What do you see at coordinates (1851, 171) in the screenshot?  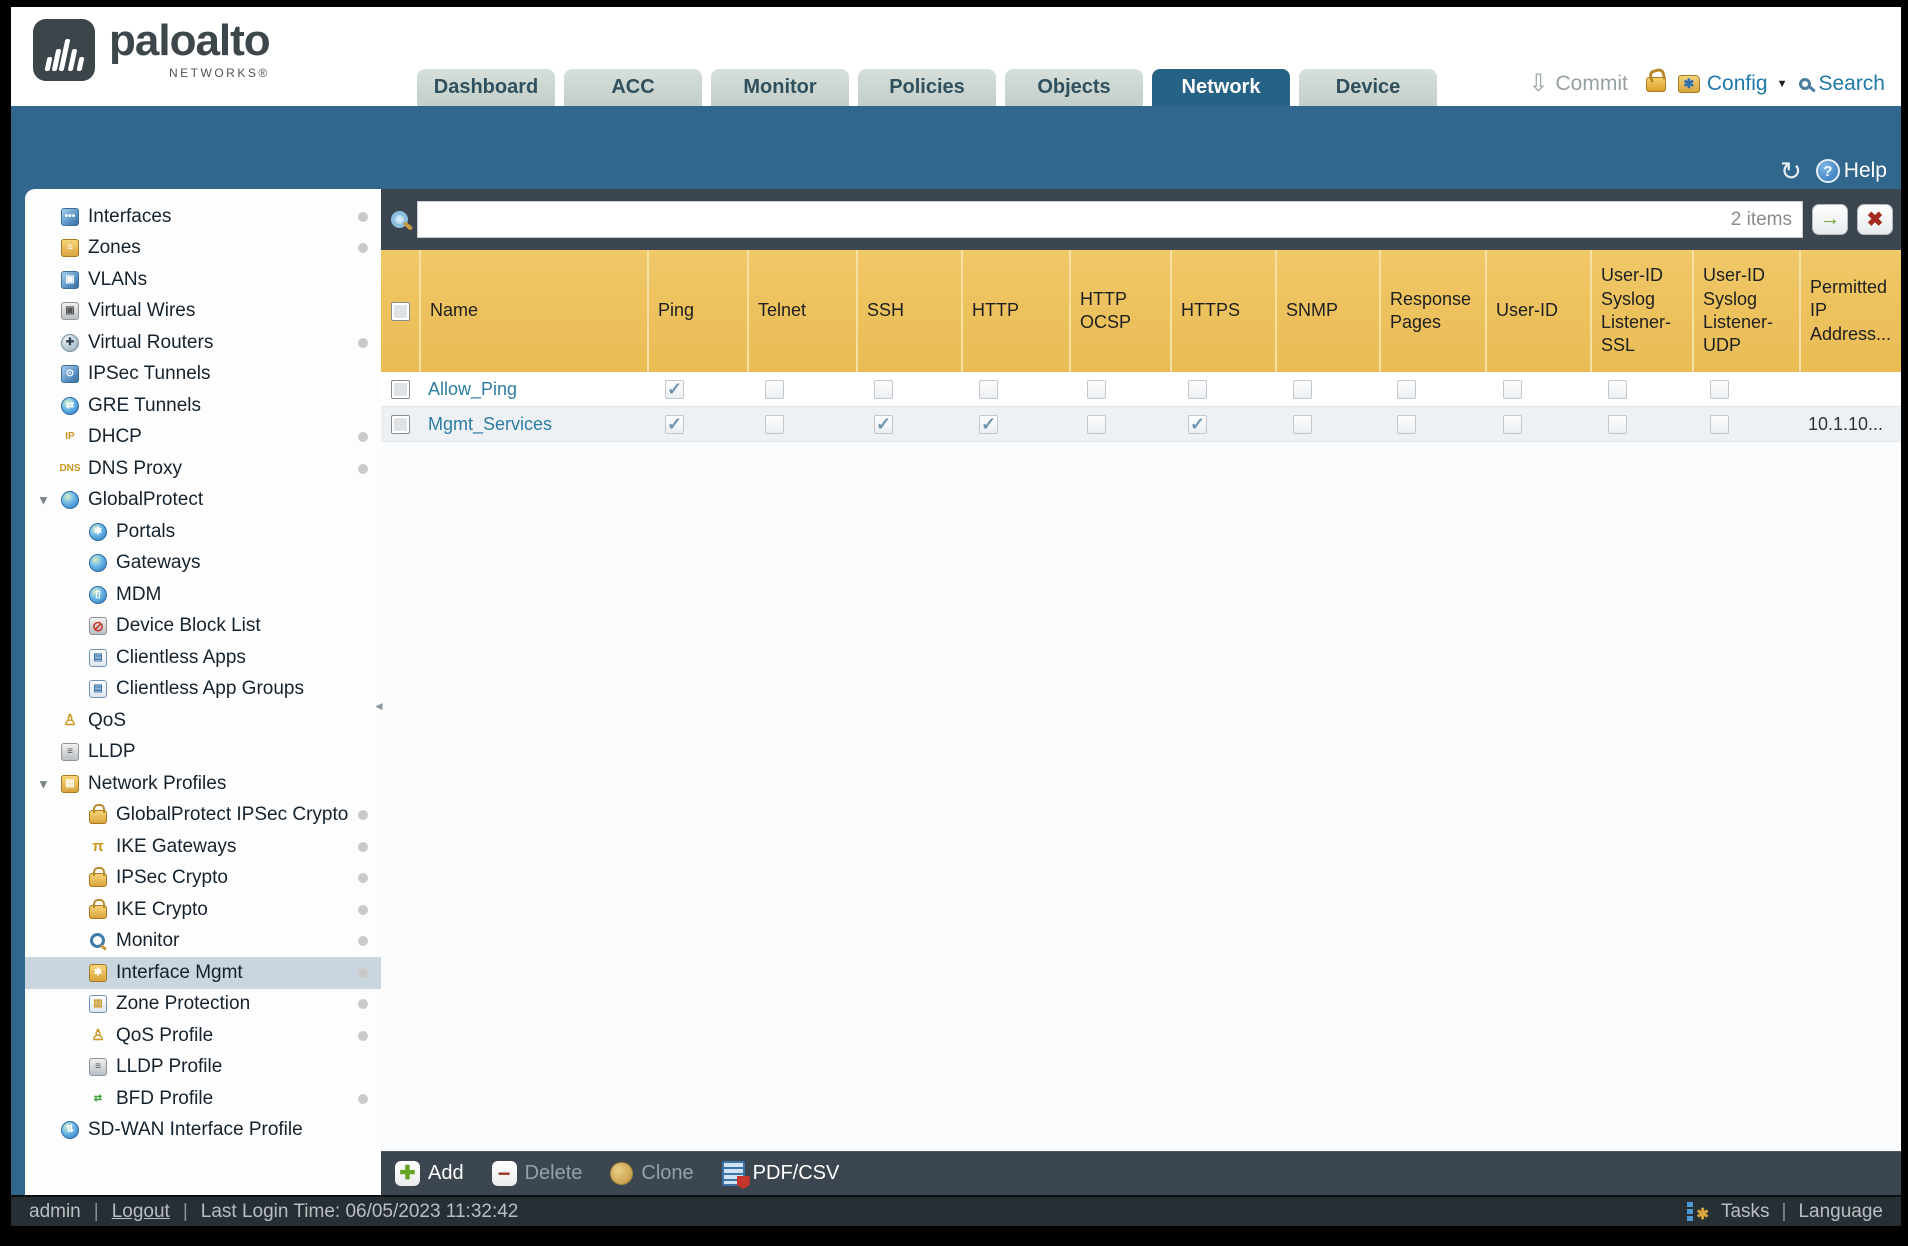 I see `help-button: ? Help` at bounding box center [1851, 171].